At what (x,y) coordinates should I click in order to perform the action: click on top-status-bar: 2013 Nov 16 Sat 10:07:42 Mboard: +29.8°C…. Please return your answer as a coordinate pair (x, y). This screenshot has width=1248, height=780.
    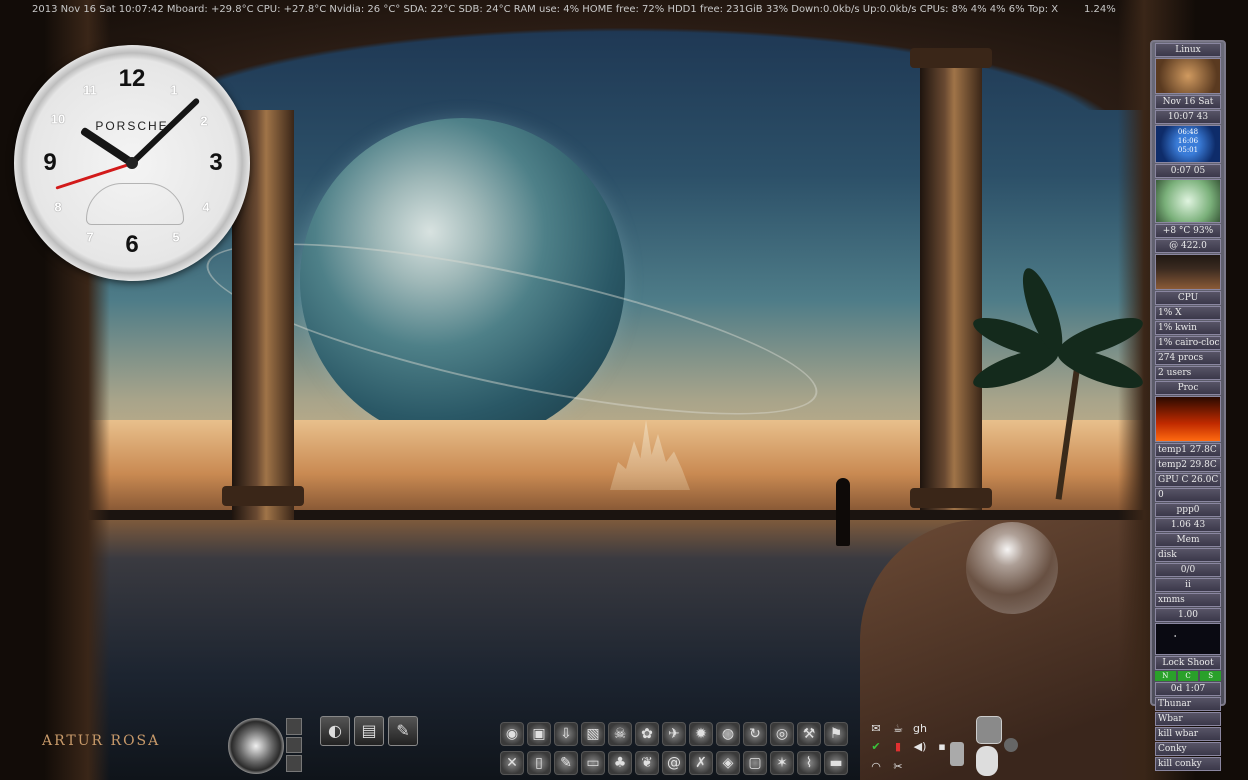
    Looking at the image, I should click on (624, 10).